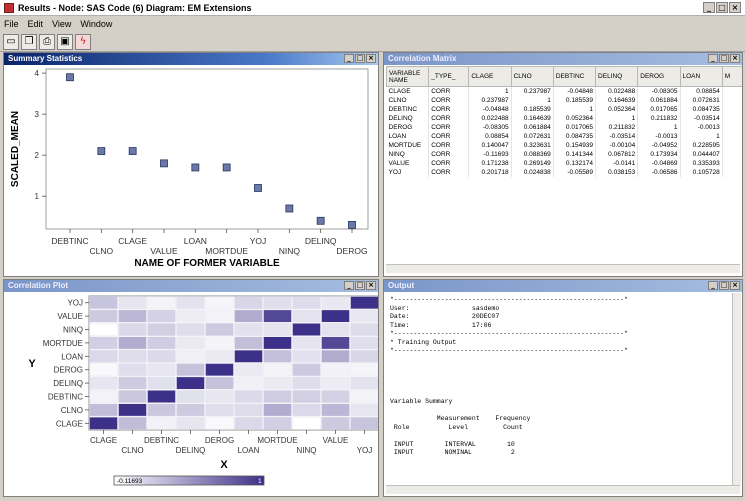 The height and width of the screenshot is (501, 745). I want to click on x-tick-label: CLAGE, so click(103, 440).